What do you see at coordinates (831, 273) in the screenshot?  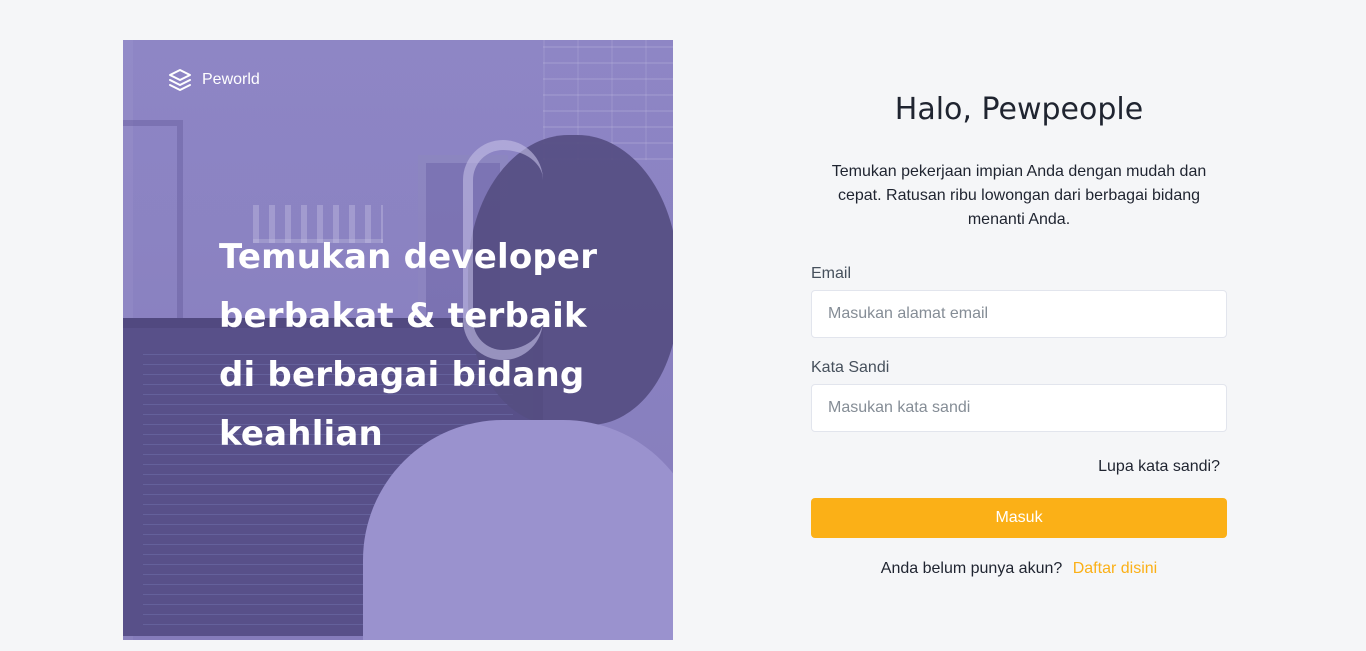 I see `email-label: Email` at bounding box center [831, 273].